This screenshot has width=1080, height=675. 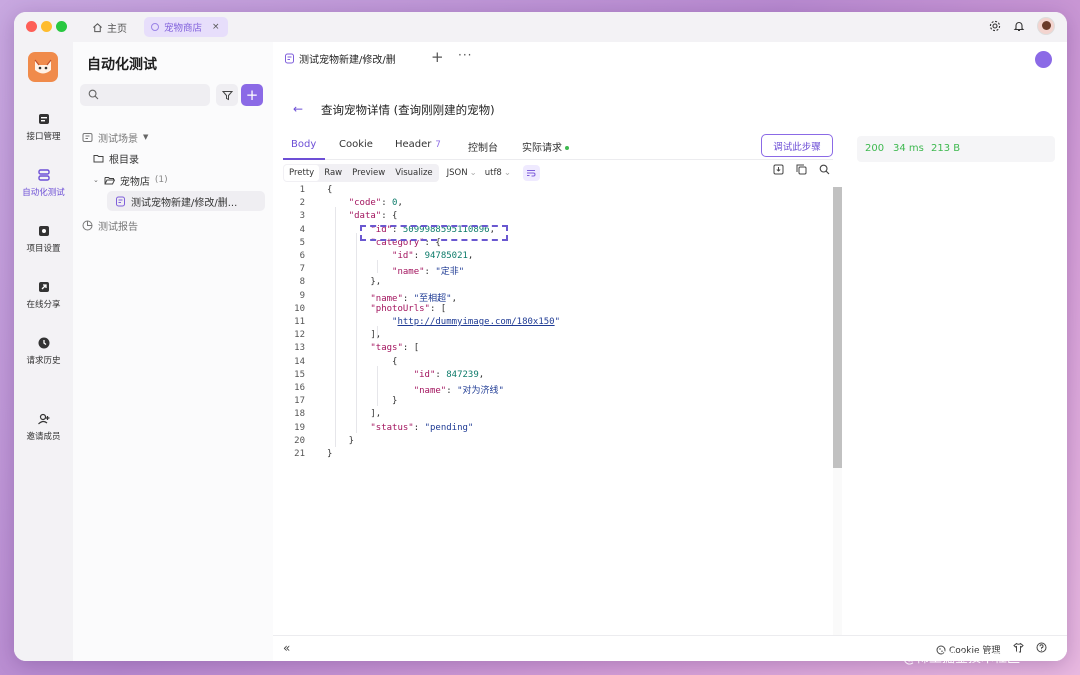 What do you see at coordinates (31, 26) in the screenshot?
I see `close-window-button` at bounding box center [31, 26].